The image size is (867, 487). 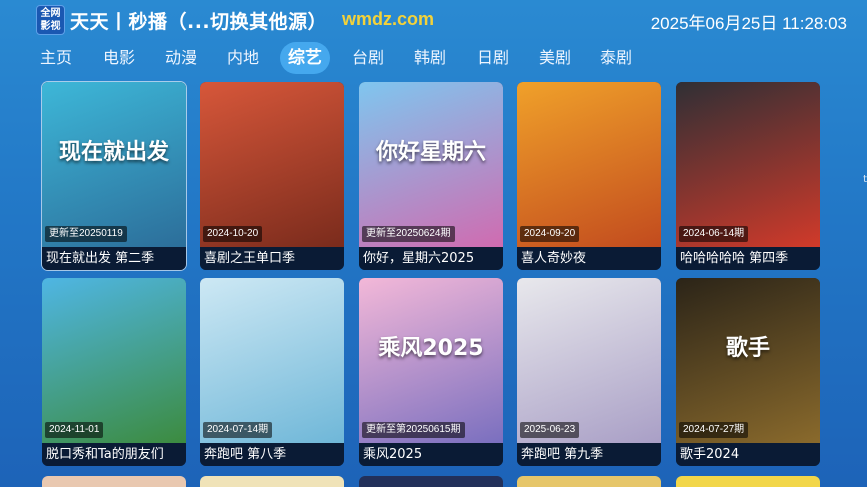 What do you see at coordinates (748, 454) in the screenshot?
I see `card-title: 歌手2024` at bounding box center [748, 454].